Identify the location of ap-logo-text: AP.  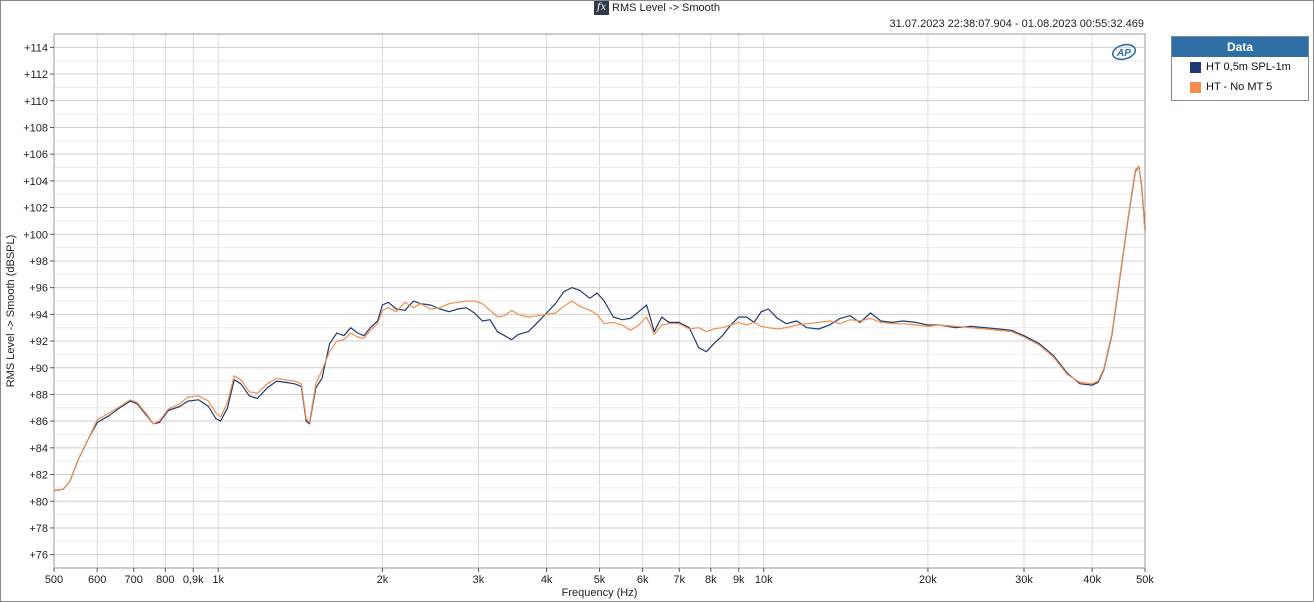
(1123, 53).